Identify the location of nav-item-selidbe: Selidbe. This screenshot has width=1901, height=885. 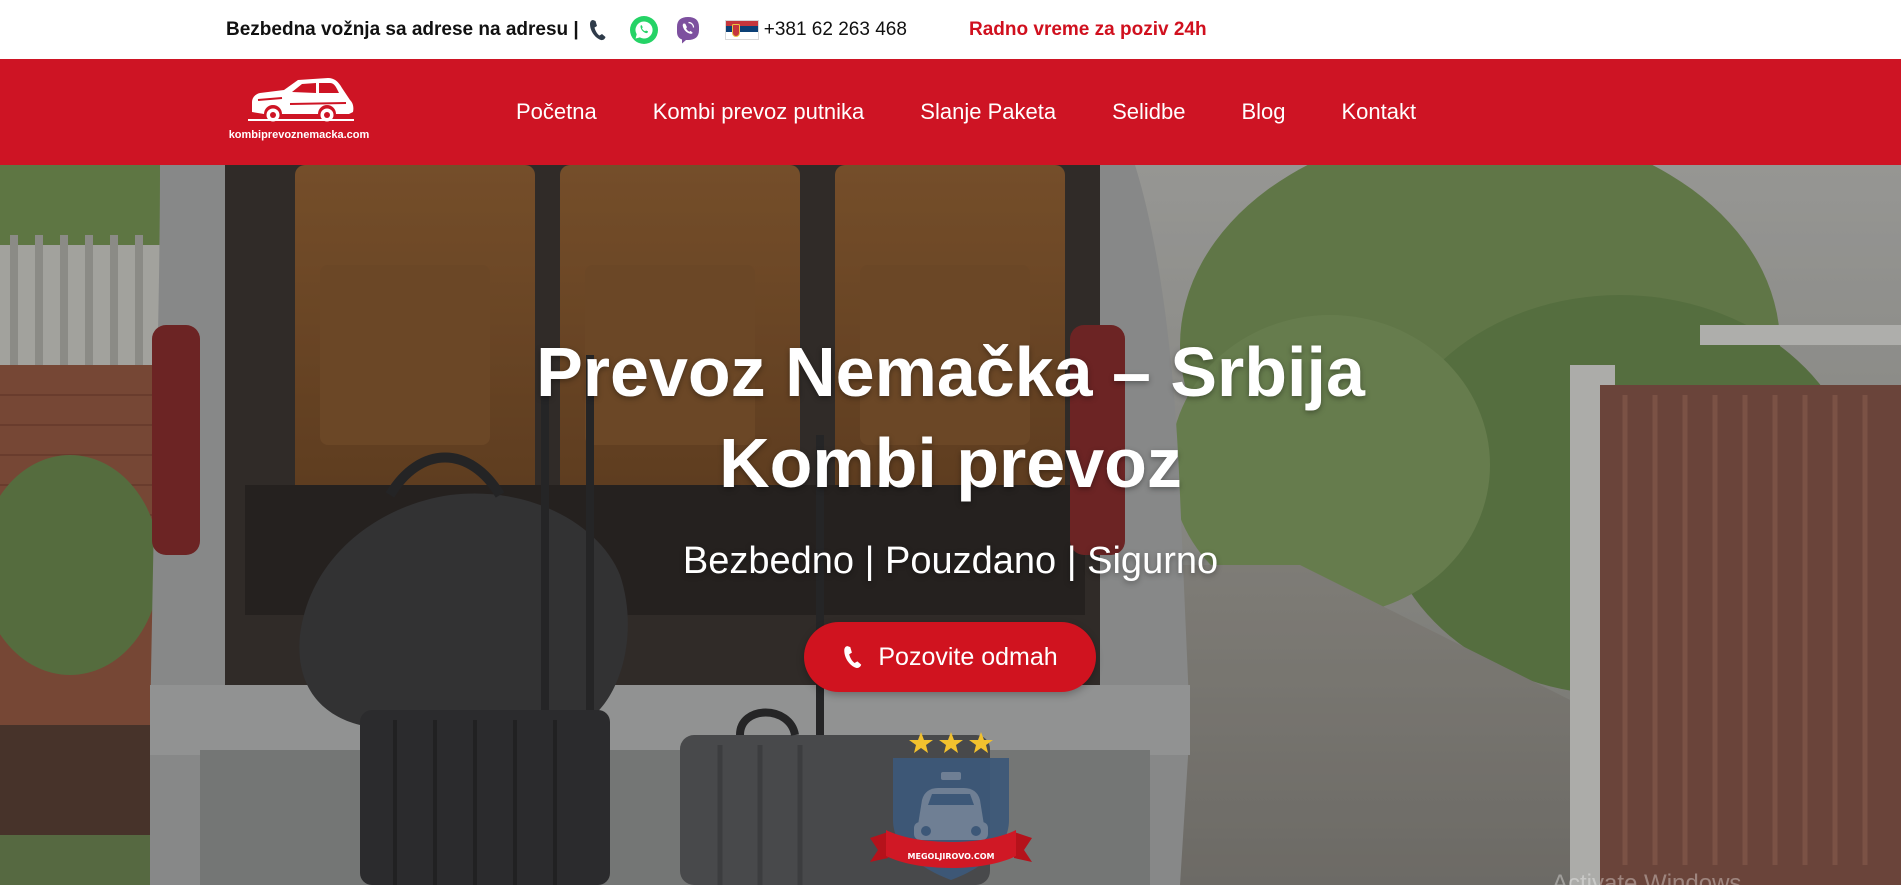
(1148, 112).